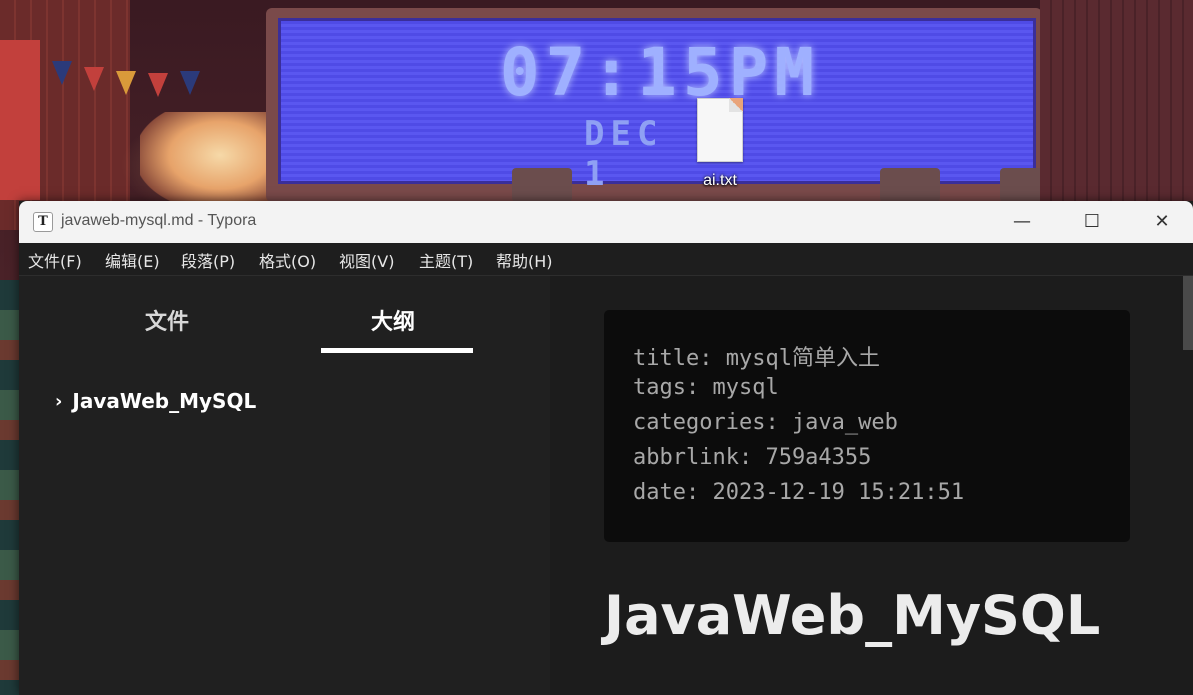 Image resolution: width=1193 pixels, height=695 pixels. What do you see at coordinates (55, 260) in the screenshot?
I see `menu-file: 文件(F)` at bounding box center [55, 260].